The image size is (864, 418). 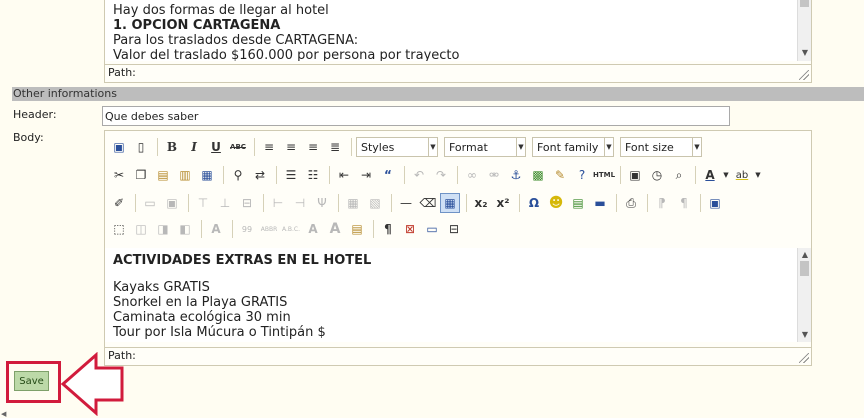 What do you see at coordinates (742, 175) in the screenshot?
I see `highlight-color-icon: ab` at bounding box center [742, 175].